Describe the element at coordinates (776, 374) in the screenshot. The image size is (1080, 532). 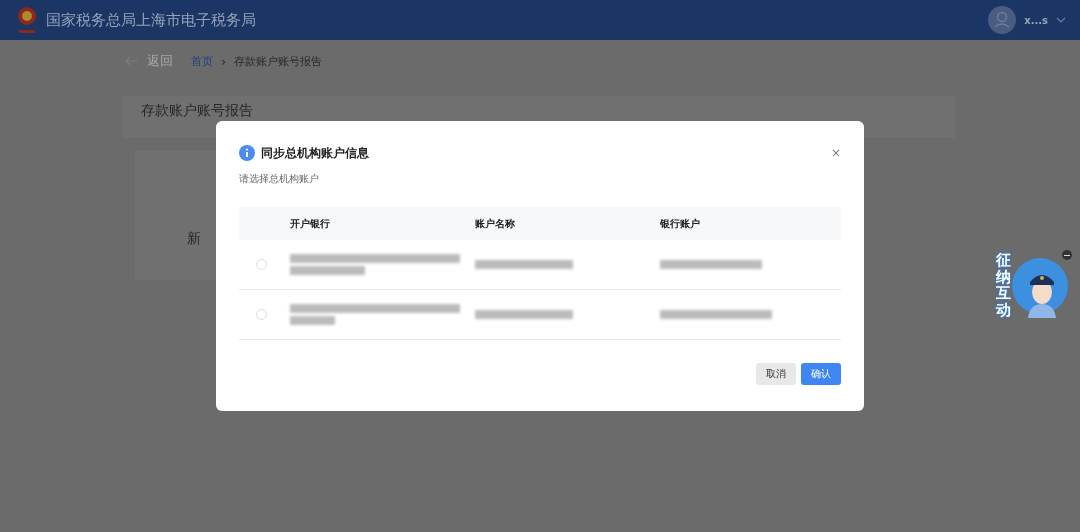
I see `cancel-button: 取消` at that location.